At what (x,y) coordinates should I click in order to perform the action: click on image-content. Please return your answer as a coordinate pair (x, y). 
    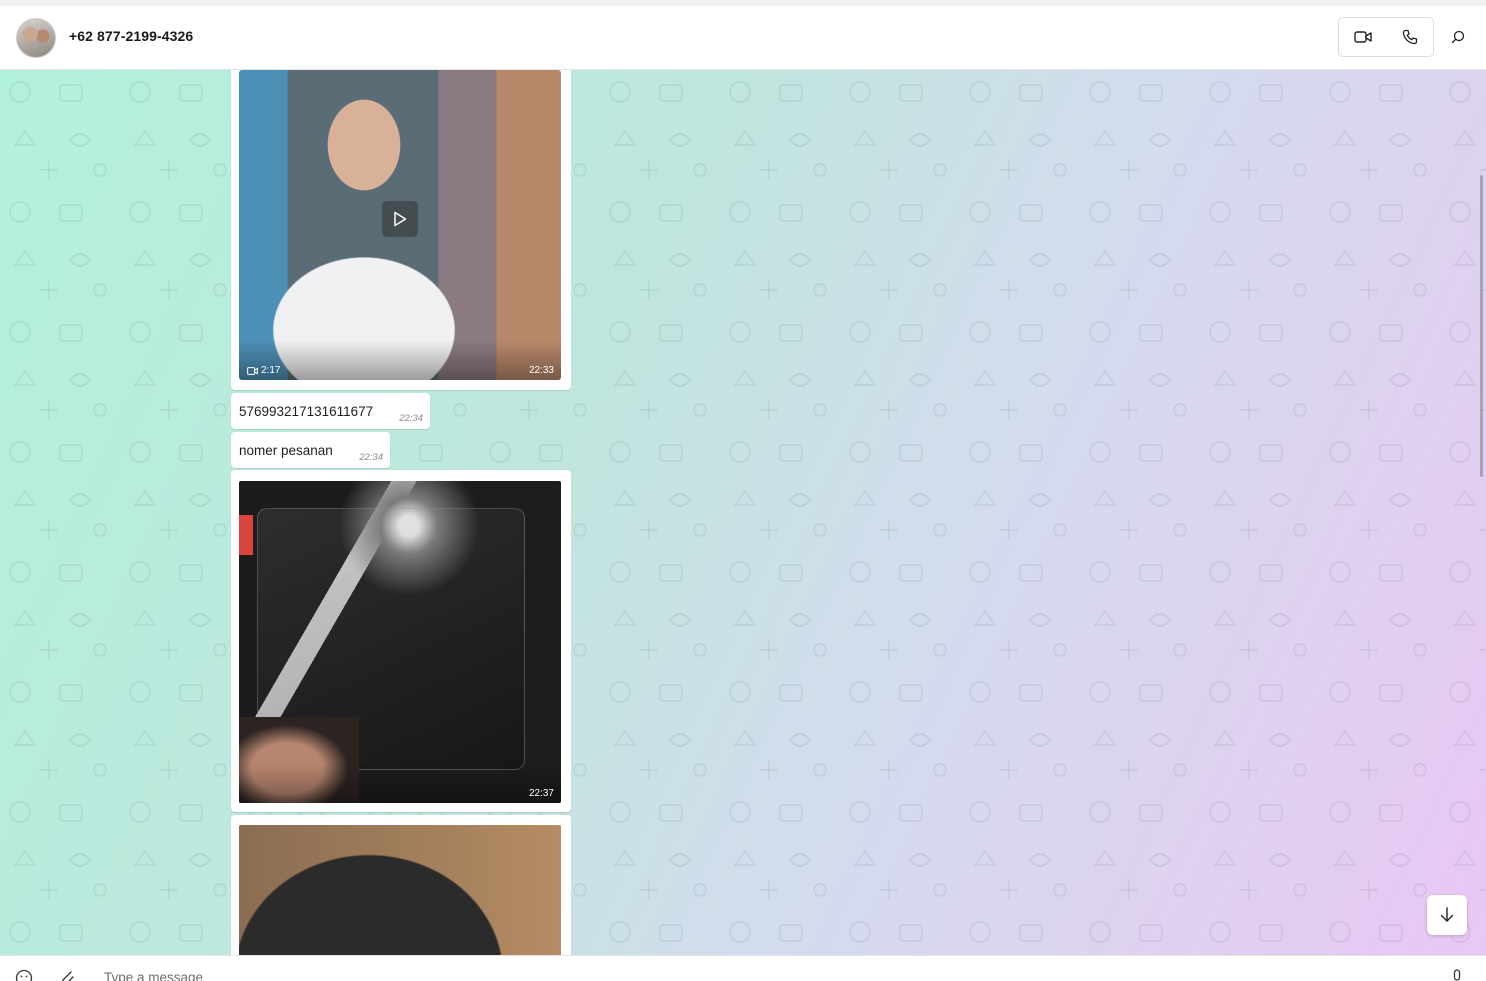
    Looking at the image, I should click on (246, 535).